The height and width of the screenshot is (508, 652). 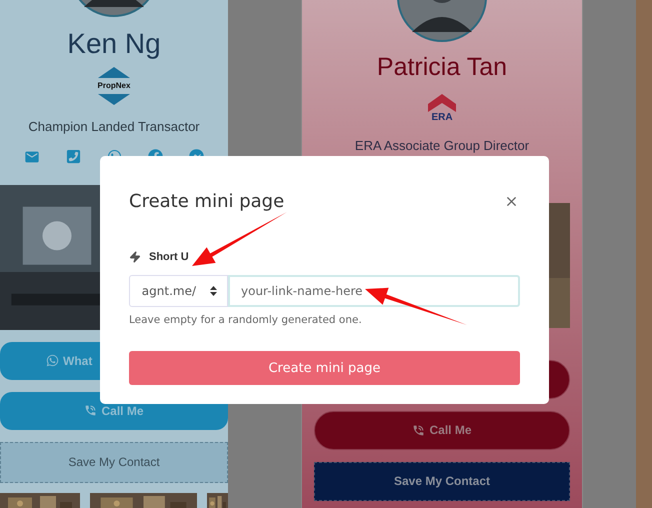 What do you see at coordinates (442, 430) in the screenshot?
I see `call-button: Call Me` at bounding box center [442, 430].